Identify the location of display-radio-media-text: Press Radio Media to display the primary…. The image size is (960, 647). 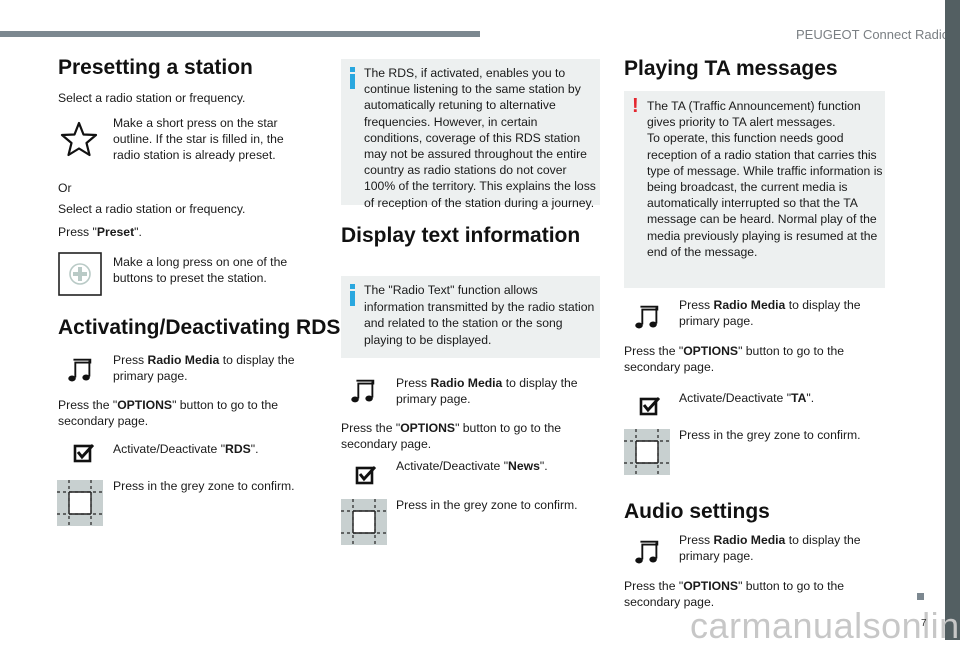
(487, 391).